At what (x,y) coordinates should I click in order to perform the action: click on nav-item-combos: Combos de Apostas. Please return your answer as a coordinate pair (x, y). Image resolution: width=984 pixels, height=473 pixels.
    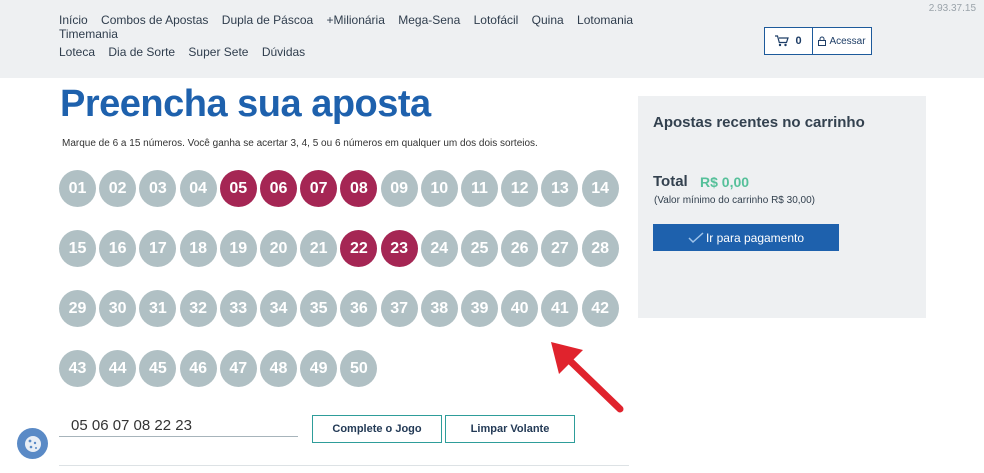
    Looking at the image, I should click on (154, 20).